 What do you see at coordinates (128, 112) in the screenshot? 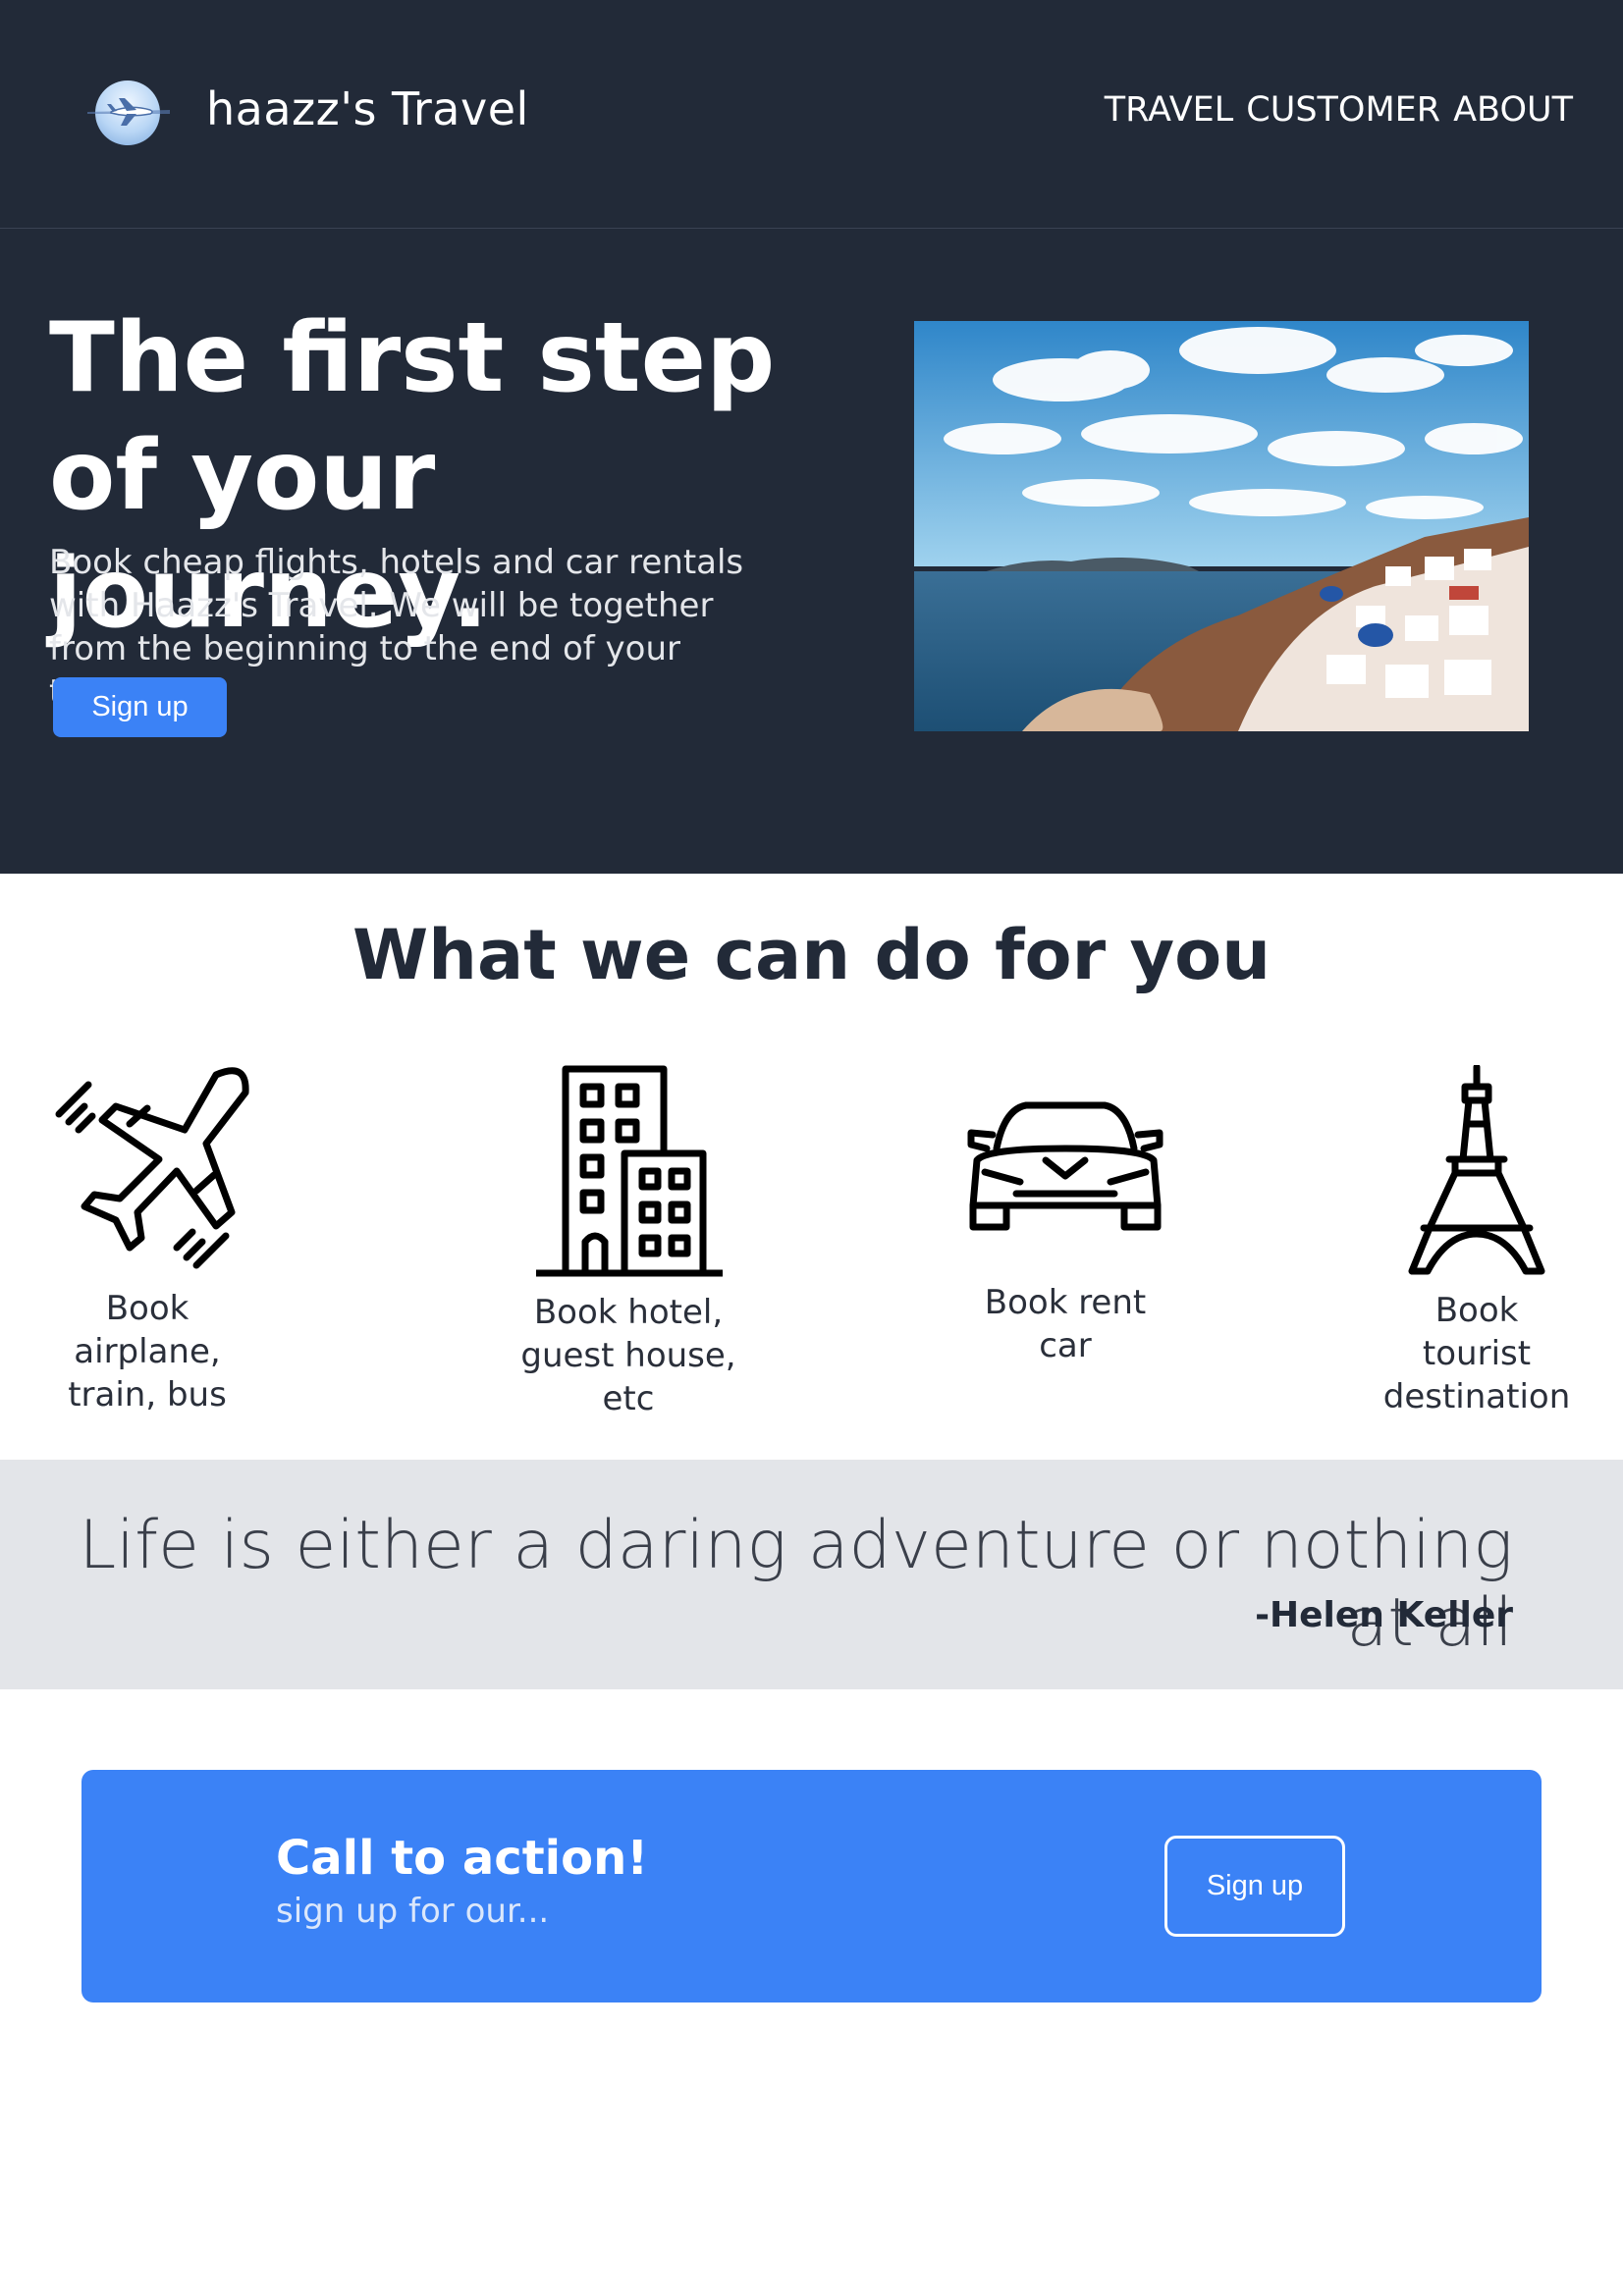
I see `airplane-globe-icon` at bounding box center [128, 112].